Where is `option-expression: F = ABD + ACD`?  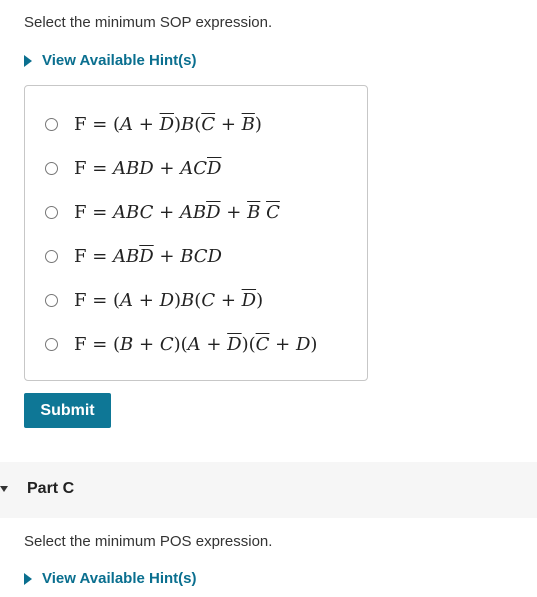 option-expression: F = ABD + ACD is located at coordinates (148, 168).